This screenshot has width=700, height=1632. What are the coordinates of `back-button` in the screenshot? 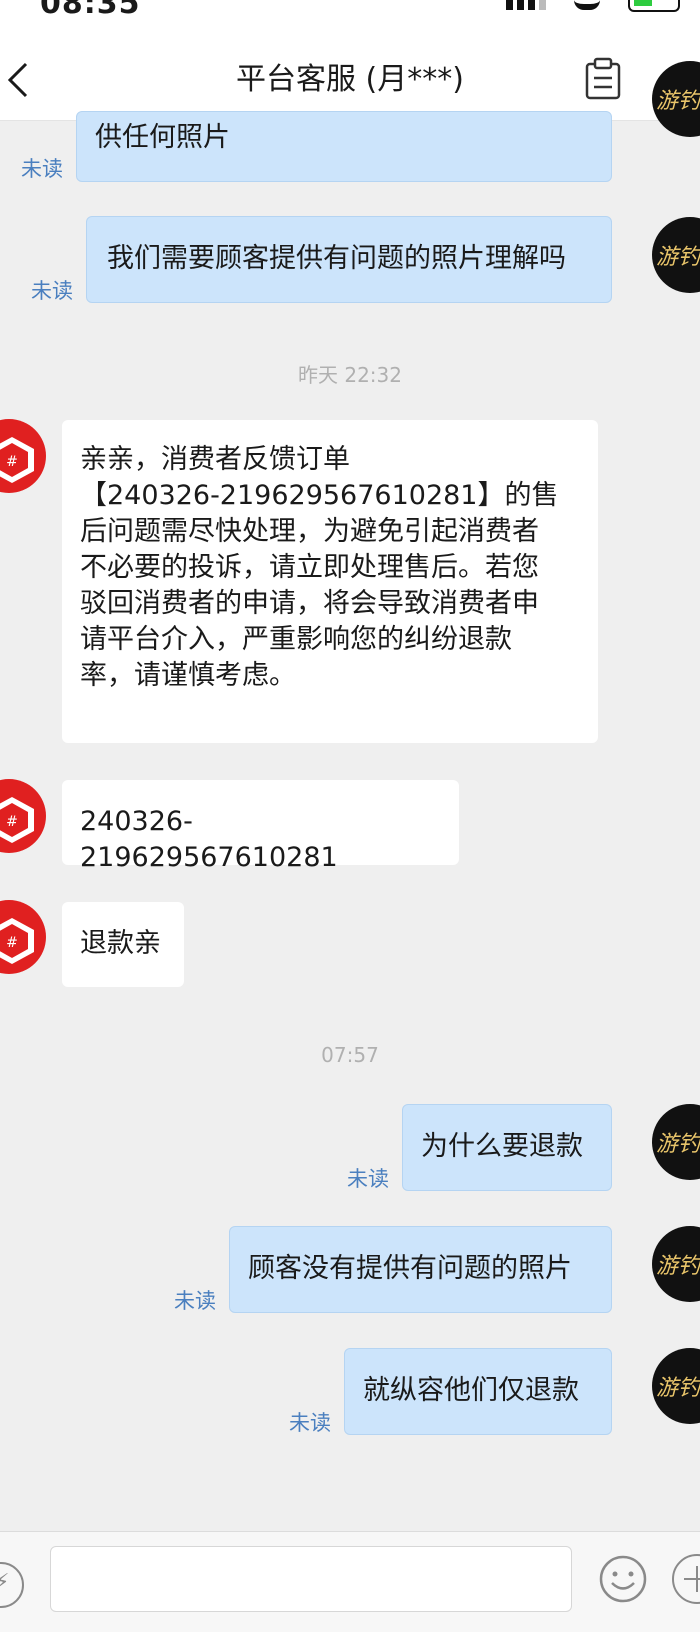 It's located at (24, 80).